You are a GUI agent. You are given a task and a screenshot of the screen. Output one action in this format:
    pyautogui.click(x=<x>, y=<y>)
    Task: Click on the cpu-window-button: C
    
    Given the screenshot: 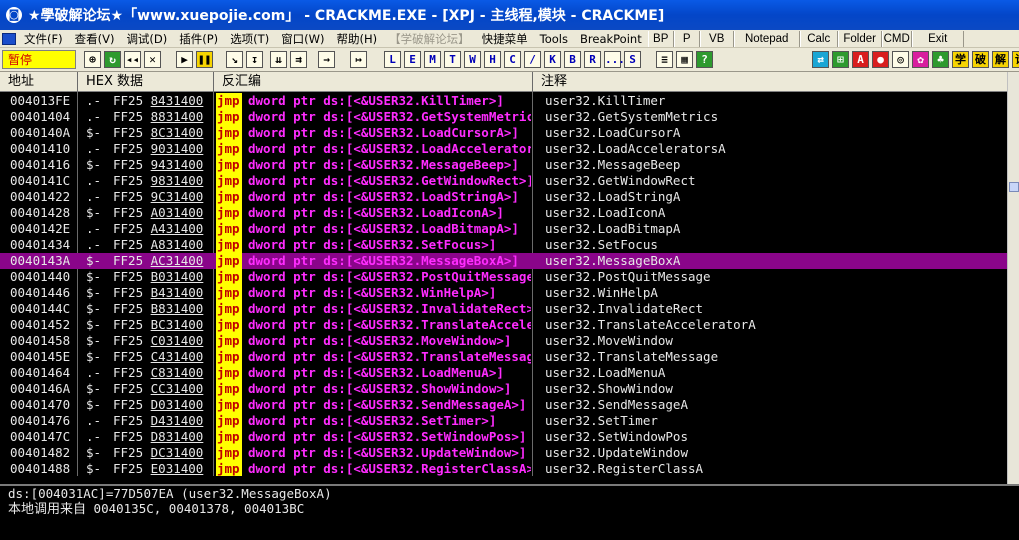 What is the action you would take?
    pyautogui.click(x=512, y=59)
    